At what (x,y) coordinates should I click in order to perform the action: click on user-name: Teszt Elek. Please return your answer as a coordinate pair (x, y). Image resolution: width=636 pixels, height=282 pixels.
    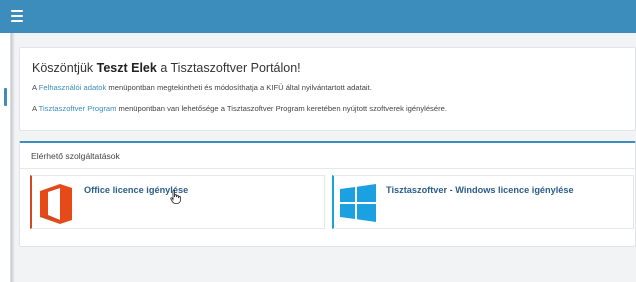
    Looking at the image, I should click on (126, 68).